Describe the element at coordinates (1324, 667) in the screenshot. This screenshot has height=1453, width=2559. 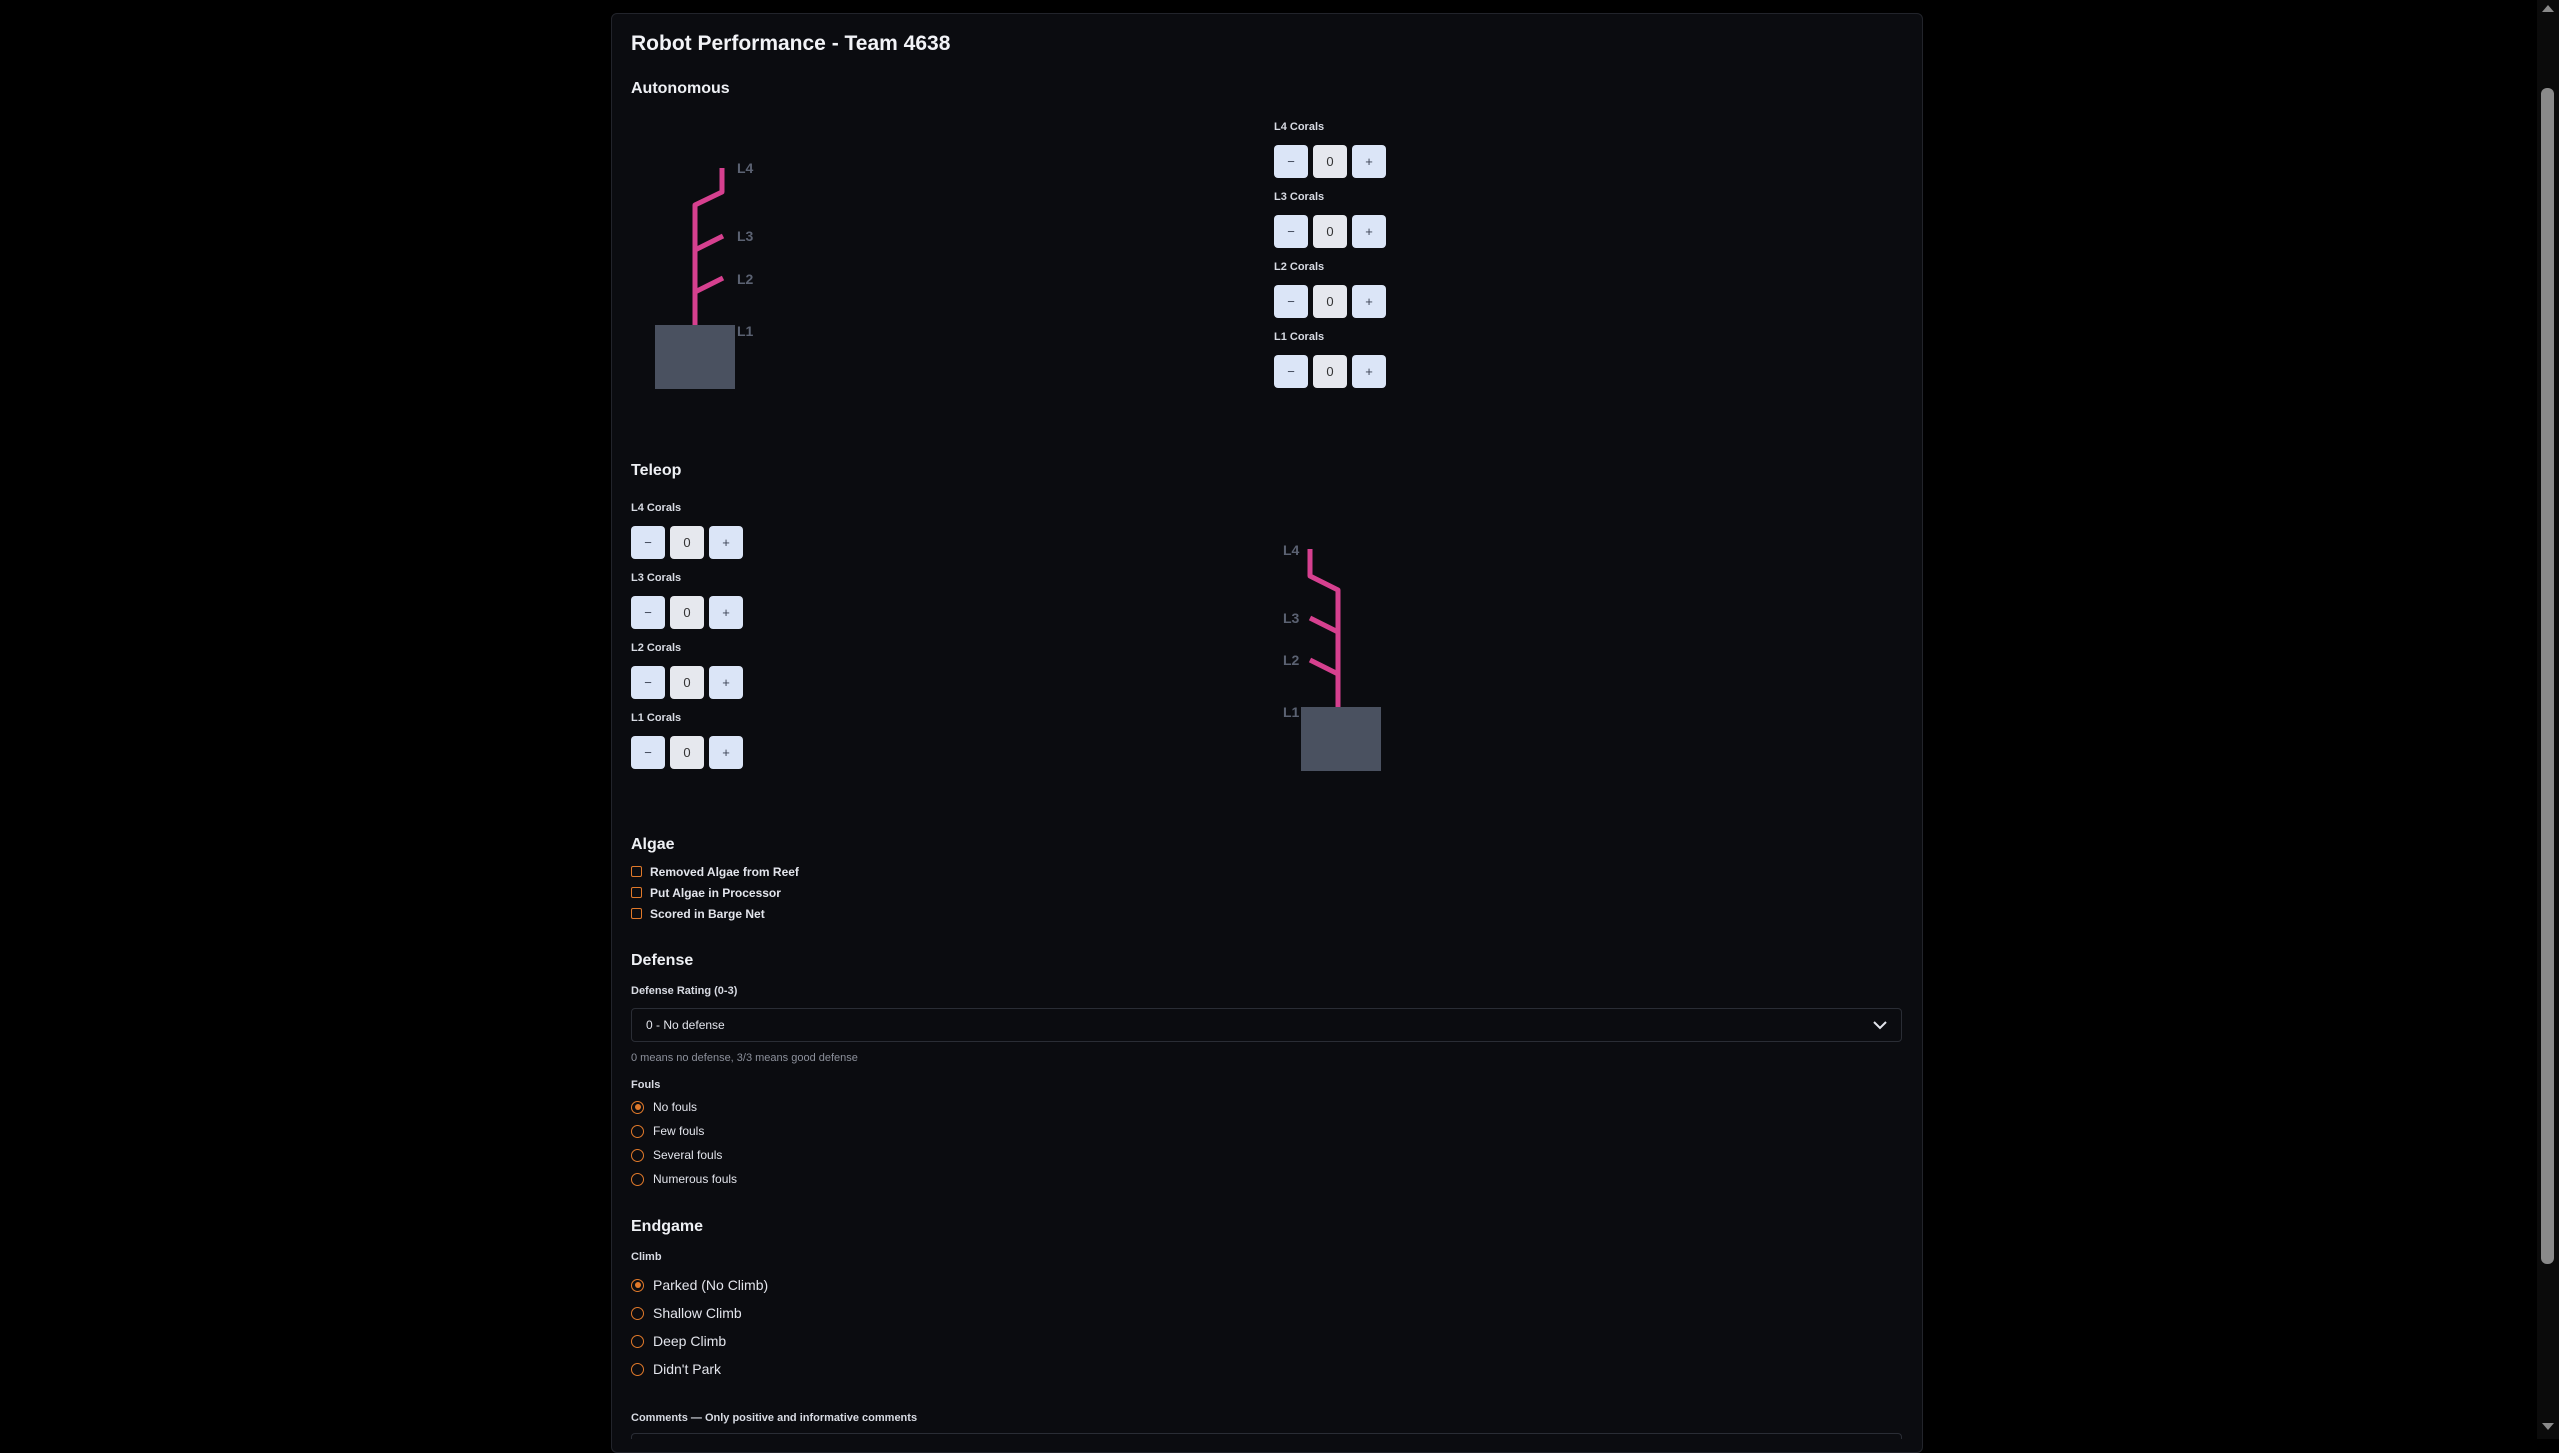
I see `coral-branch-l2` at that location.